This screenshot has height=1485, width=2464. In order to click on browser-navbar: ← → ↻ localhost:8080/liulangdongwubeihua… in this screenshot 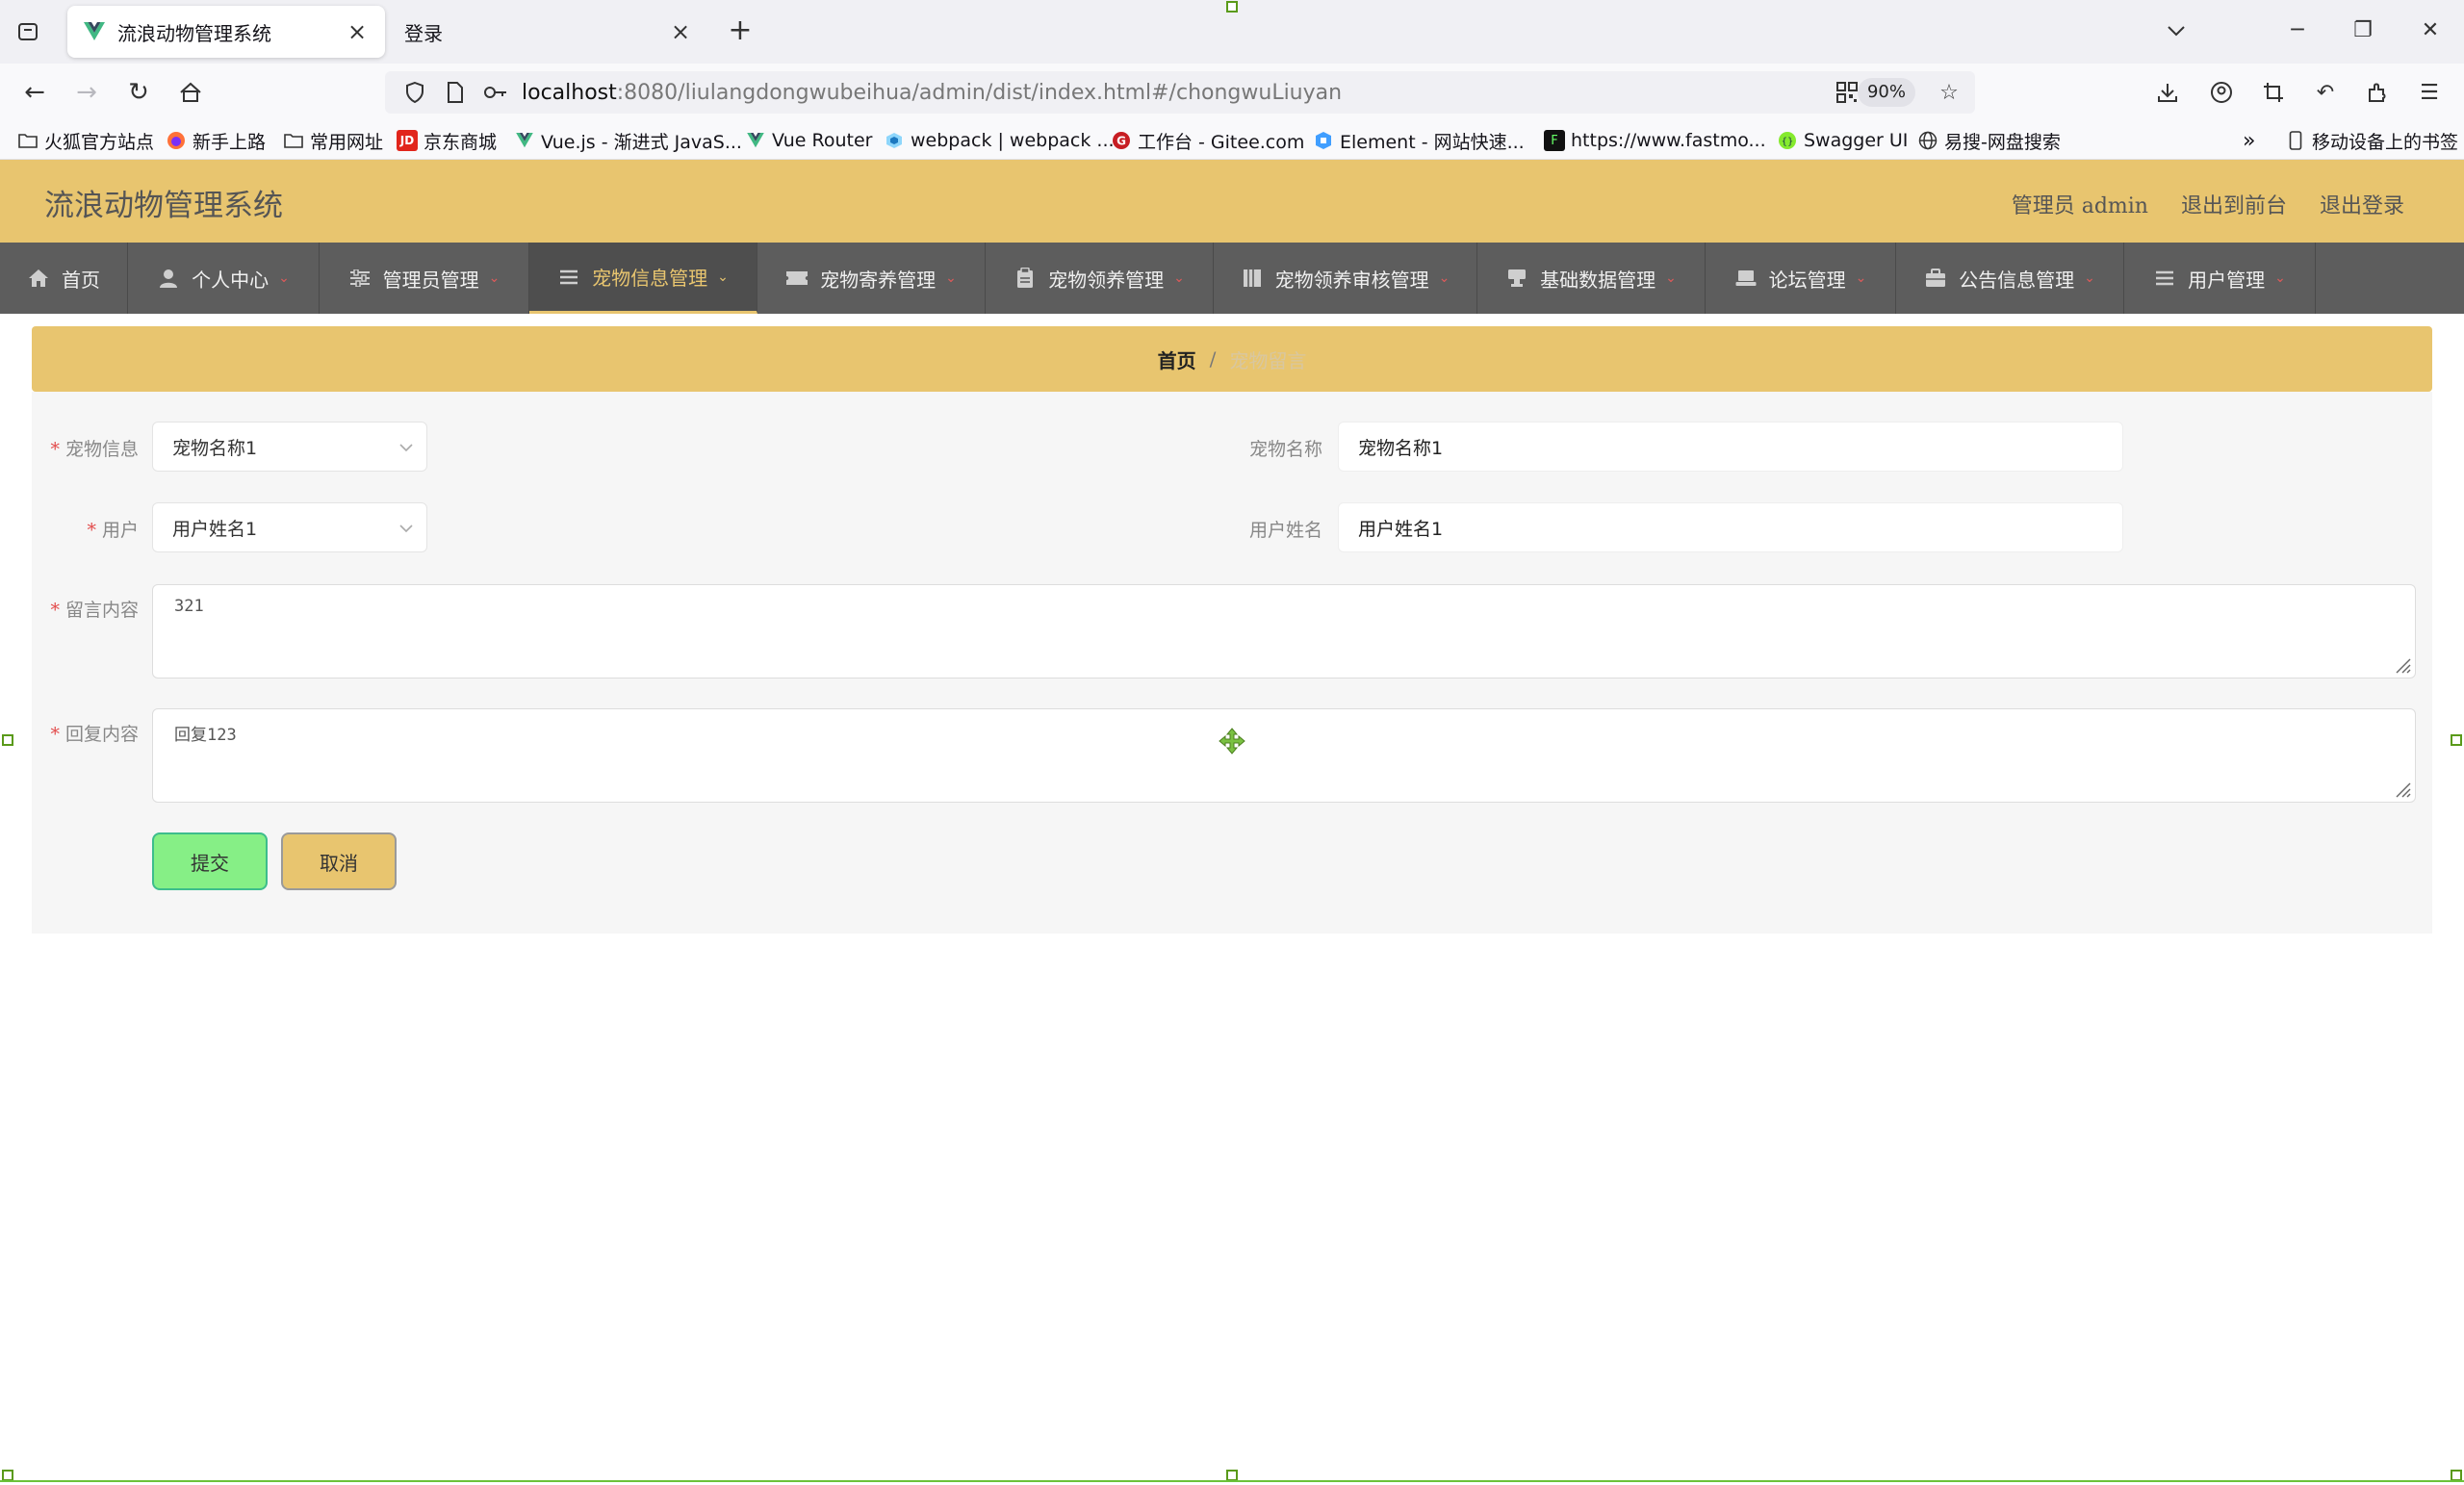, I will do `click(1232, 92)`.